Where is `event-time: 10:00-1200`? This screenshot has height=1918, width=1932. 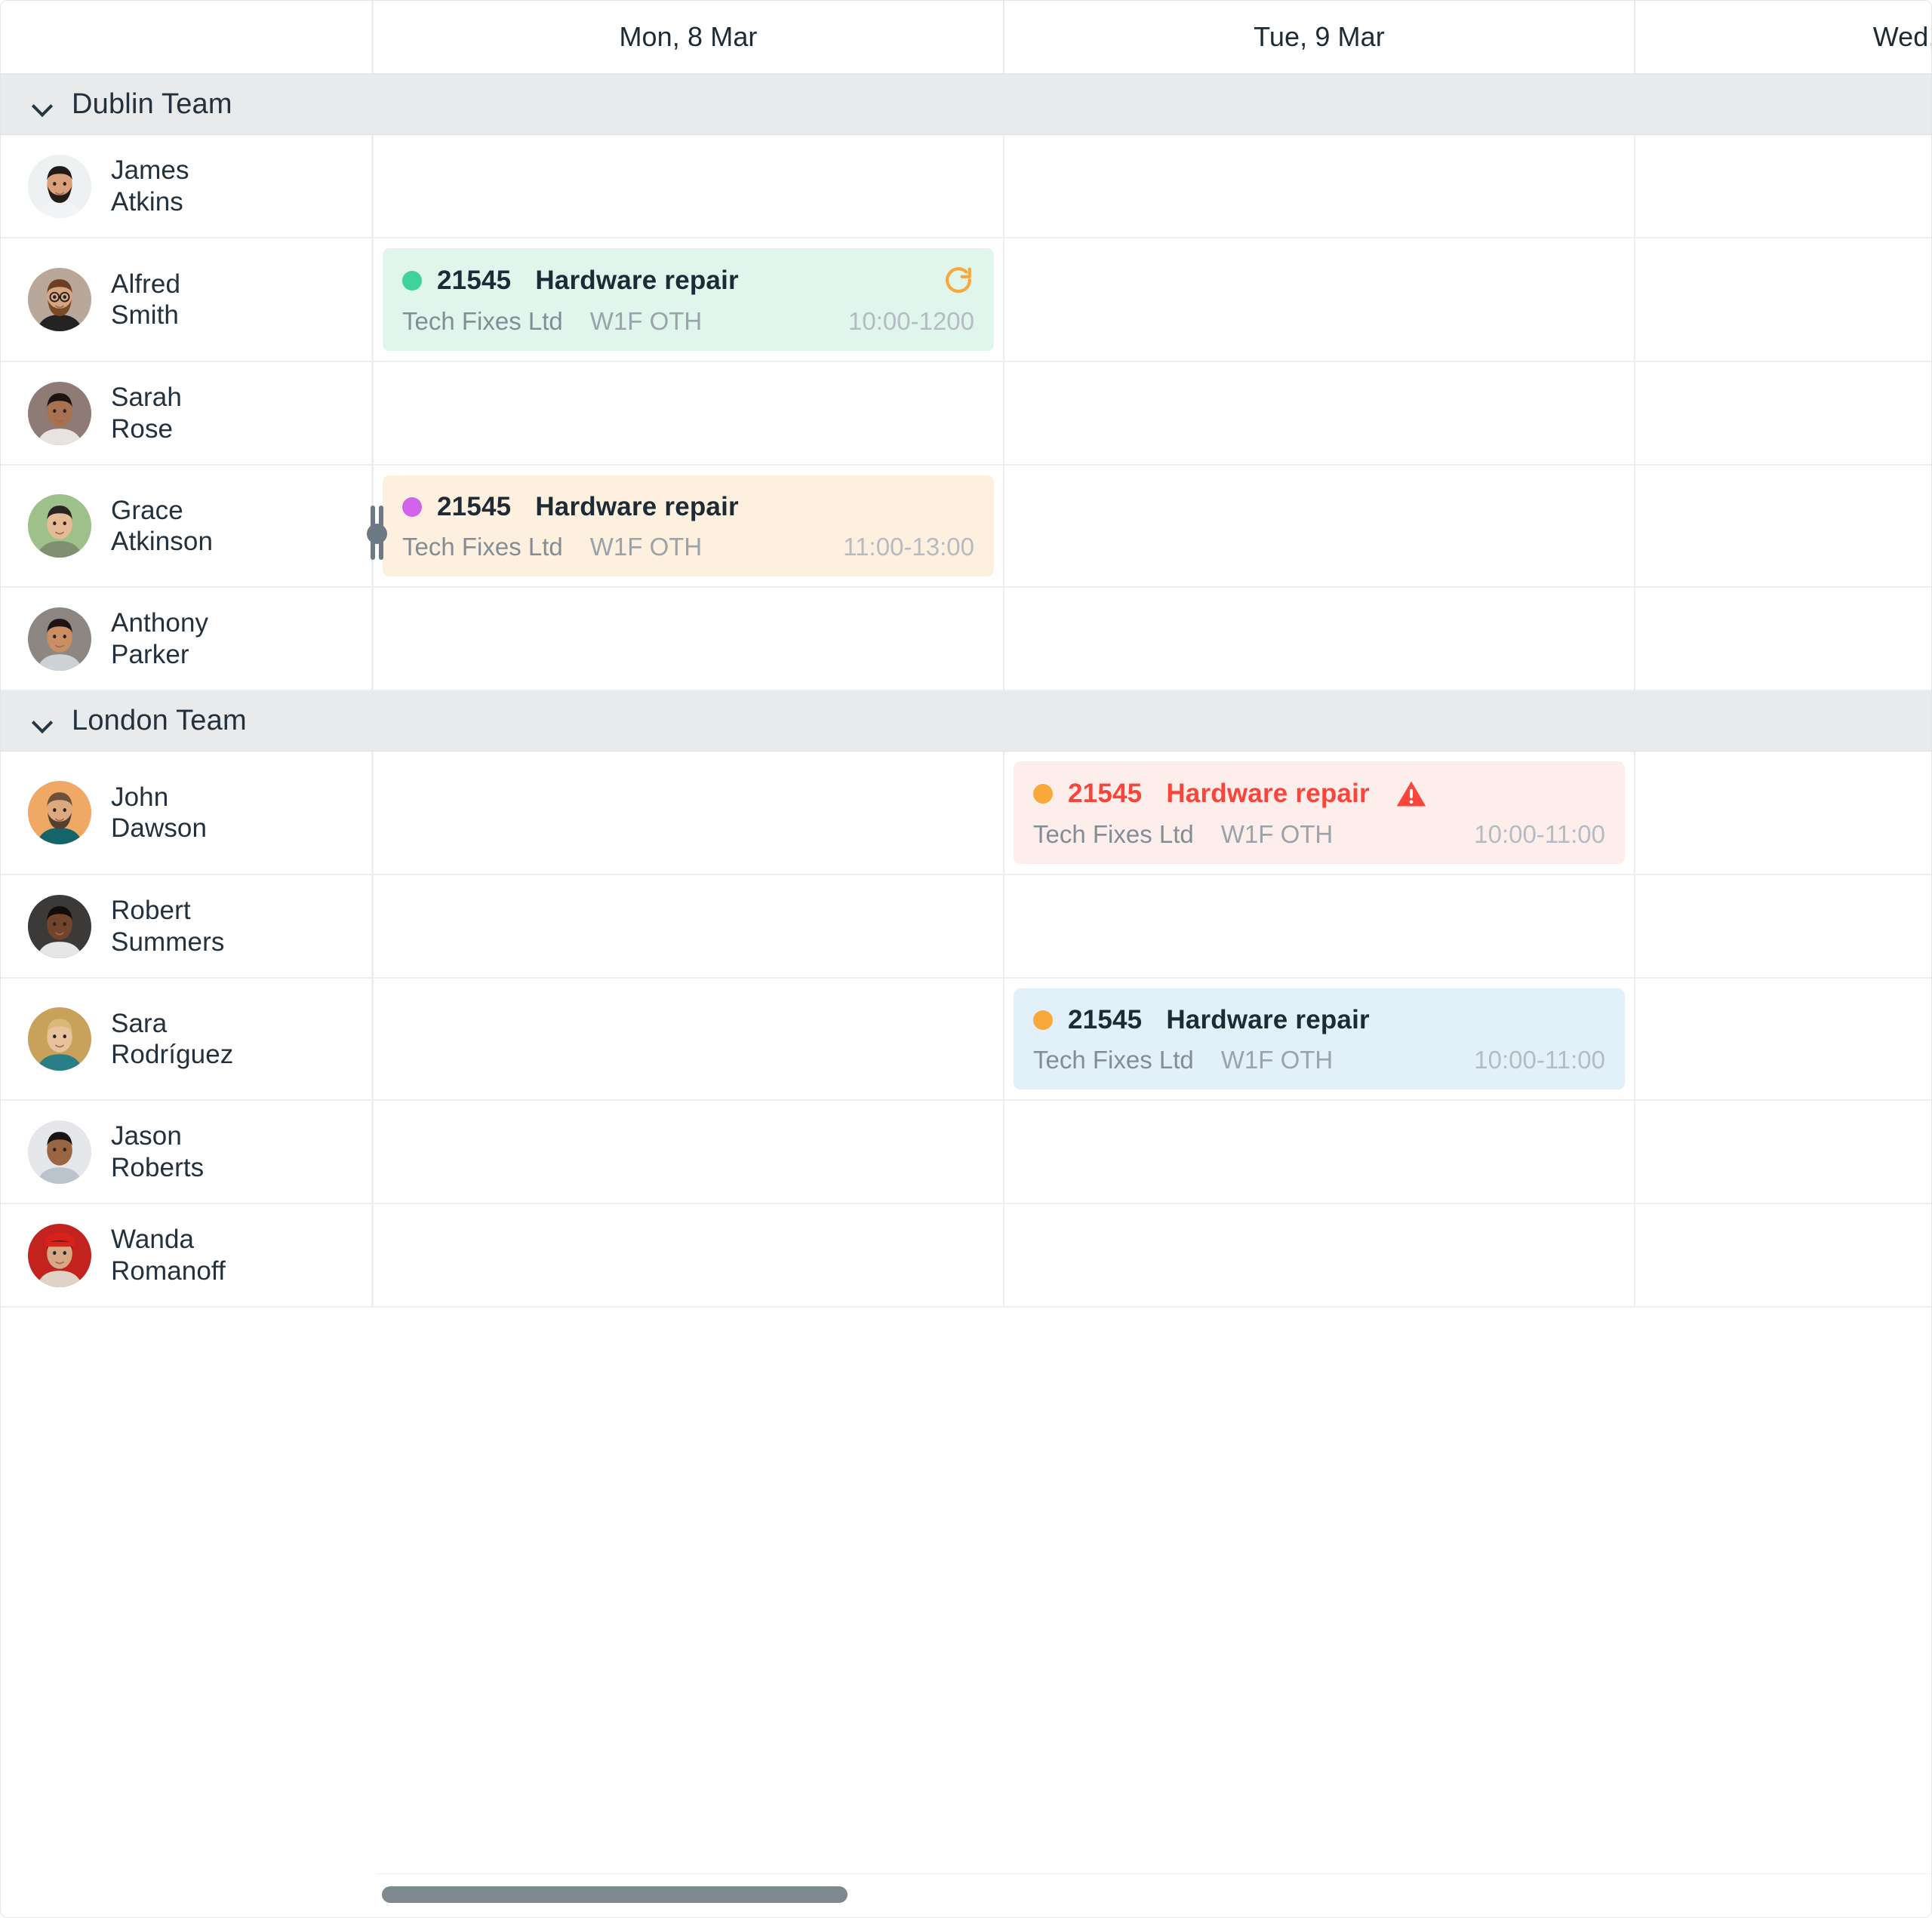
event-time: 10:00-1200 is located at coordinates (911, 321).